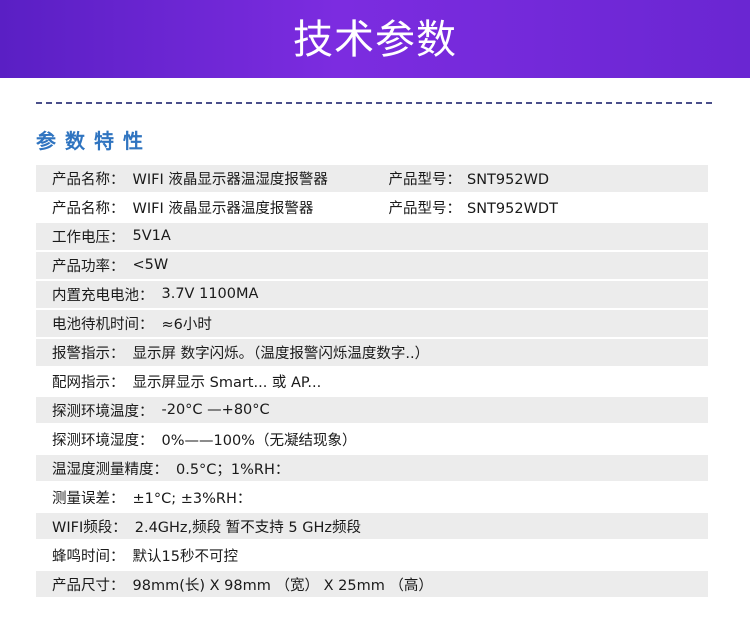 This screenshot has height=622, width=750. What do you see at coordinates (372, 497) in the screenshot?
I see `spec-row-error: 测量误差： ±1°C; ±3%RH：` at bounding box center [372, 497].